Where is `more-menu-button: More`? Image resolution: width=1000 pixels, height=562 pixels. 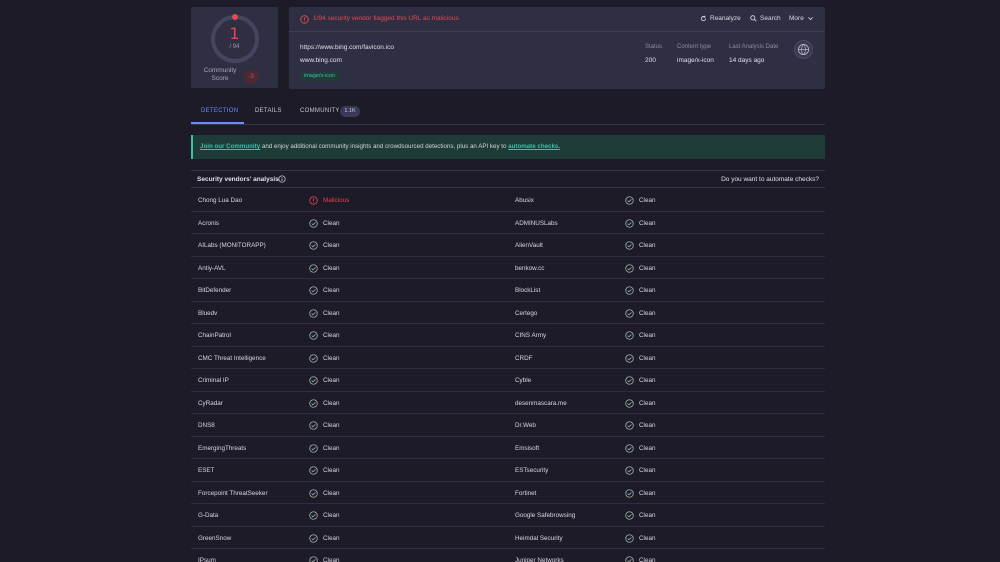
more-menu-button: More is located at coordinates (801, 18).